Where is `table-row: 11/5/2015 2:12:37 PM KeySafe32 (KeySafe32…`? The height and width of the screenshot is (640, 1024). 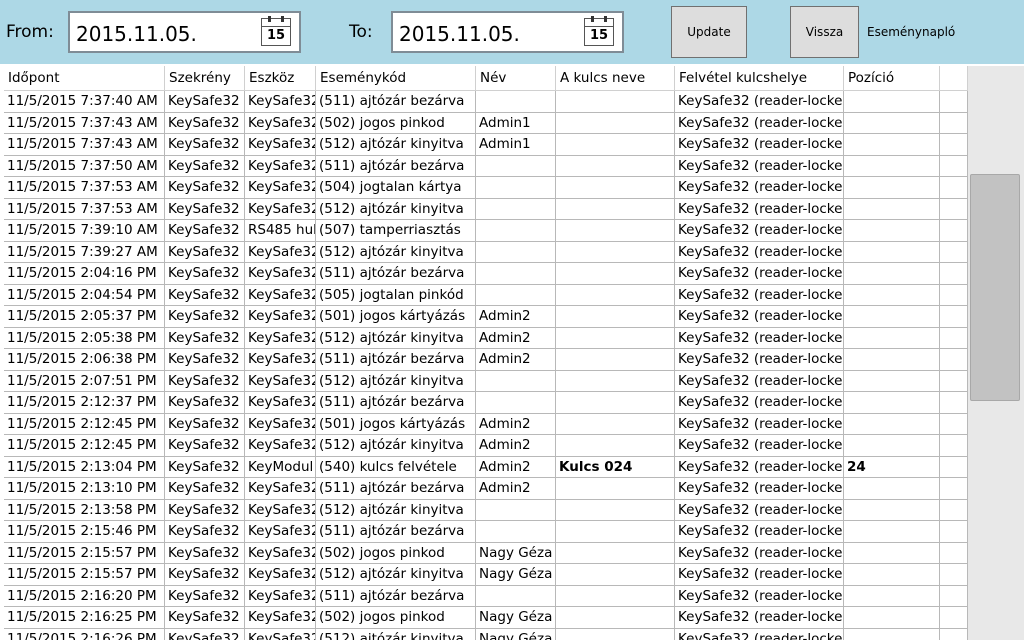 table-row: 11/5/2015 2:12:37 PM KeySafe32 (KeySafe32… is located at coordinates (486, 403).